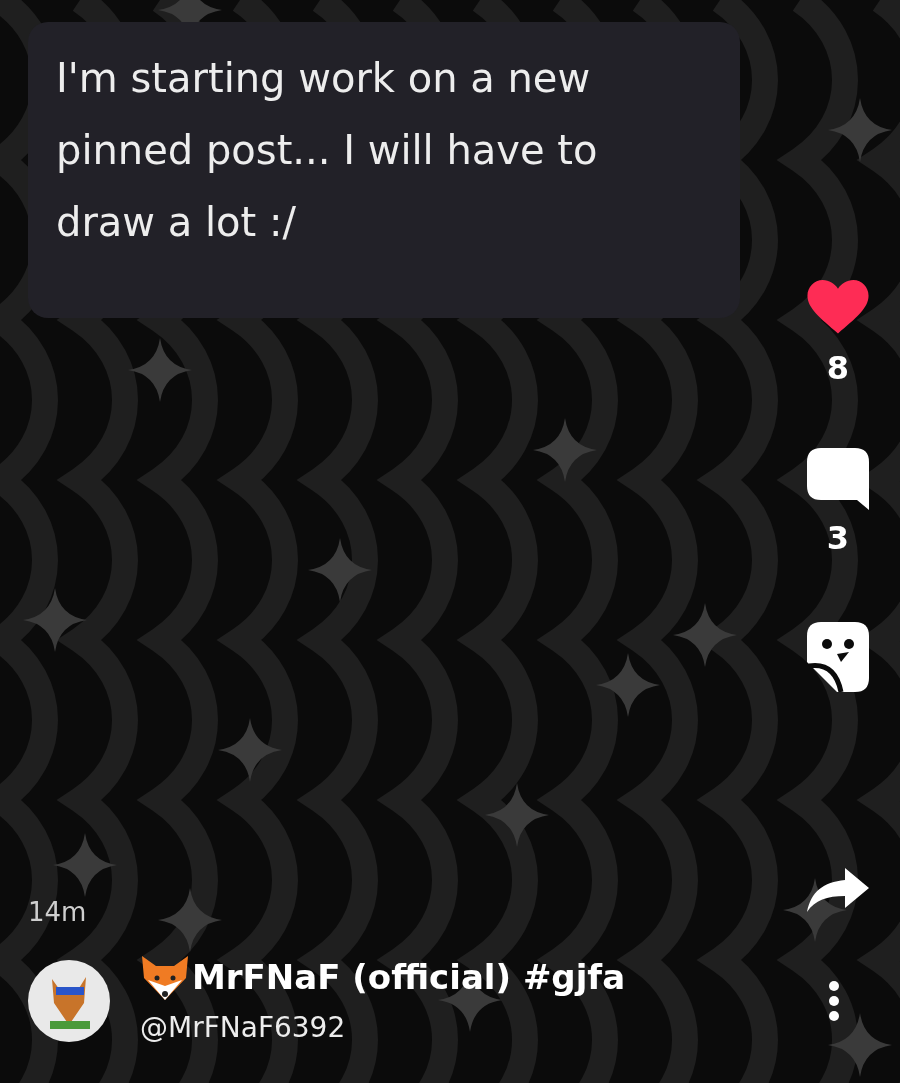 This screenshot has height=1083, width=900. What do you see at coordinates (409, 977) in the screenshot?
I see `author-name: MrFNaF (official) #gjfa` at bounding box center [409, 977].